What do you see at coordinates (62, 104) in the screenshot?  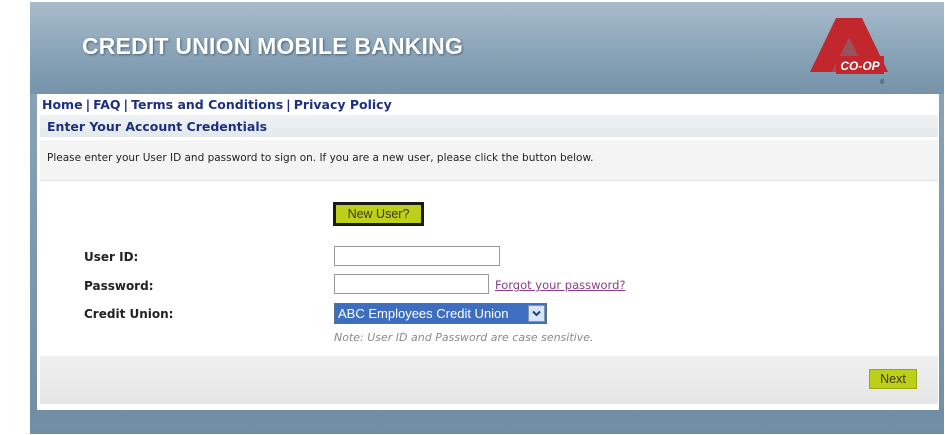 I see `nav-home-link: Home` at bounding box center [62, 104].